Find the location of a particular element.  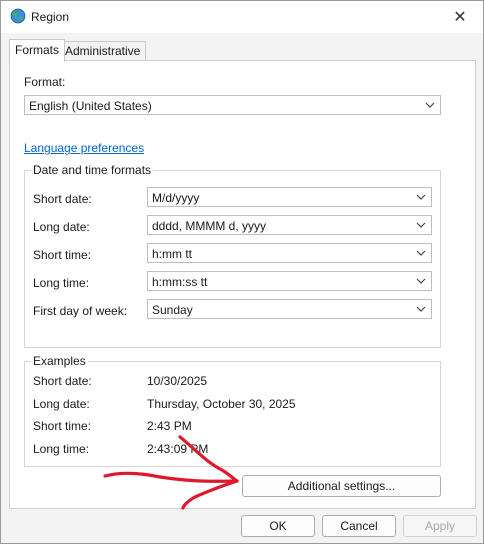

language-preferences-link: Language preferences is located at coordinates (84, 148).